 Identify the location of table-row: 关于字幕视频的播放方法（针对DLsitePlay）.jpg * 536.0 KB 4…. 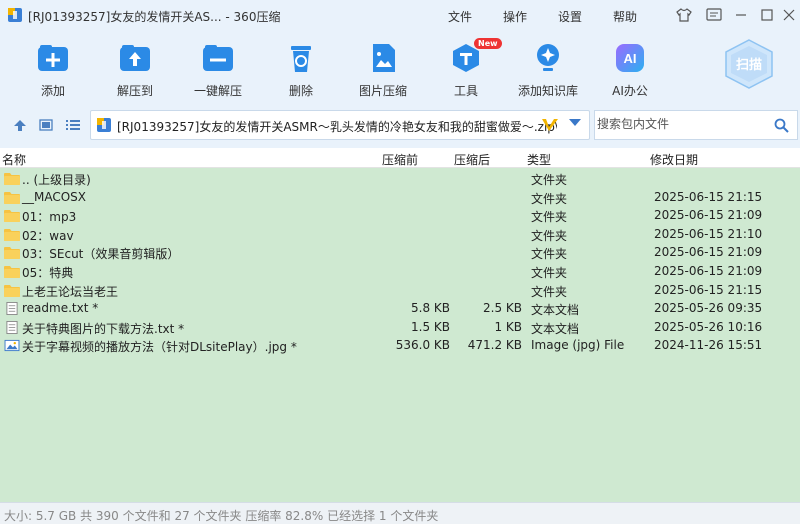
(400, 345).